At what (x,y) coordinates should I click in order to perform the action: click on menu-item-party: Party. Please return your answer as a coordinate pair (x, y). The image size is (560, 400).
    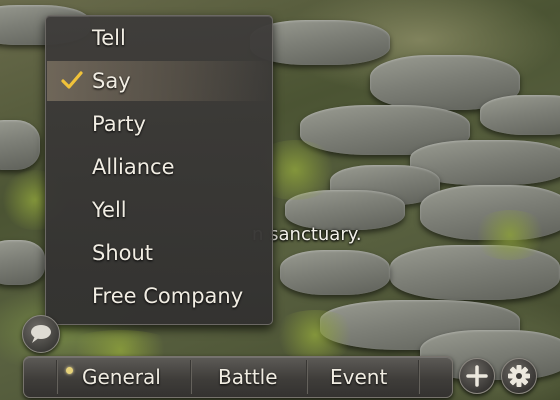
    Looking at the image, I should click on (159, 124).